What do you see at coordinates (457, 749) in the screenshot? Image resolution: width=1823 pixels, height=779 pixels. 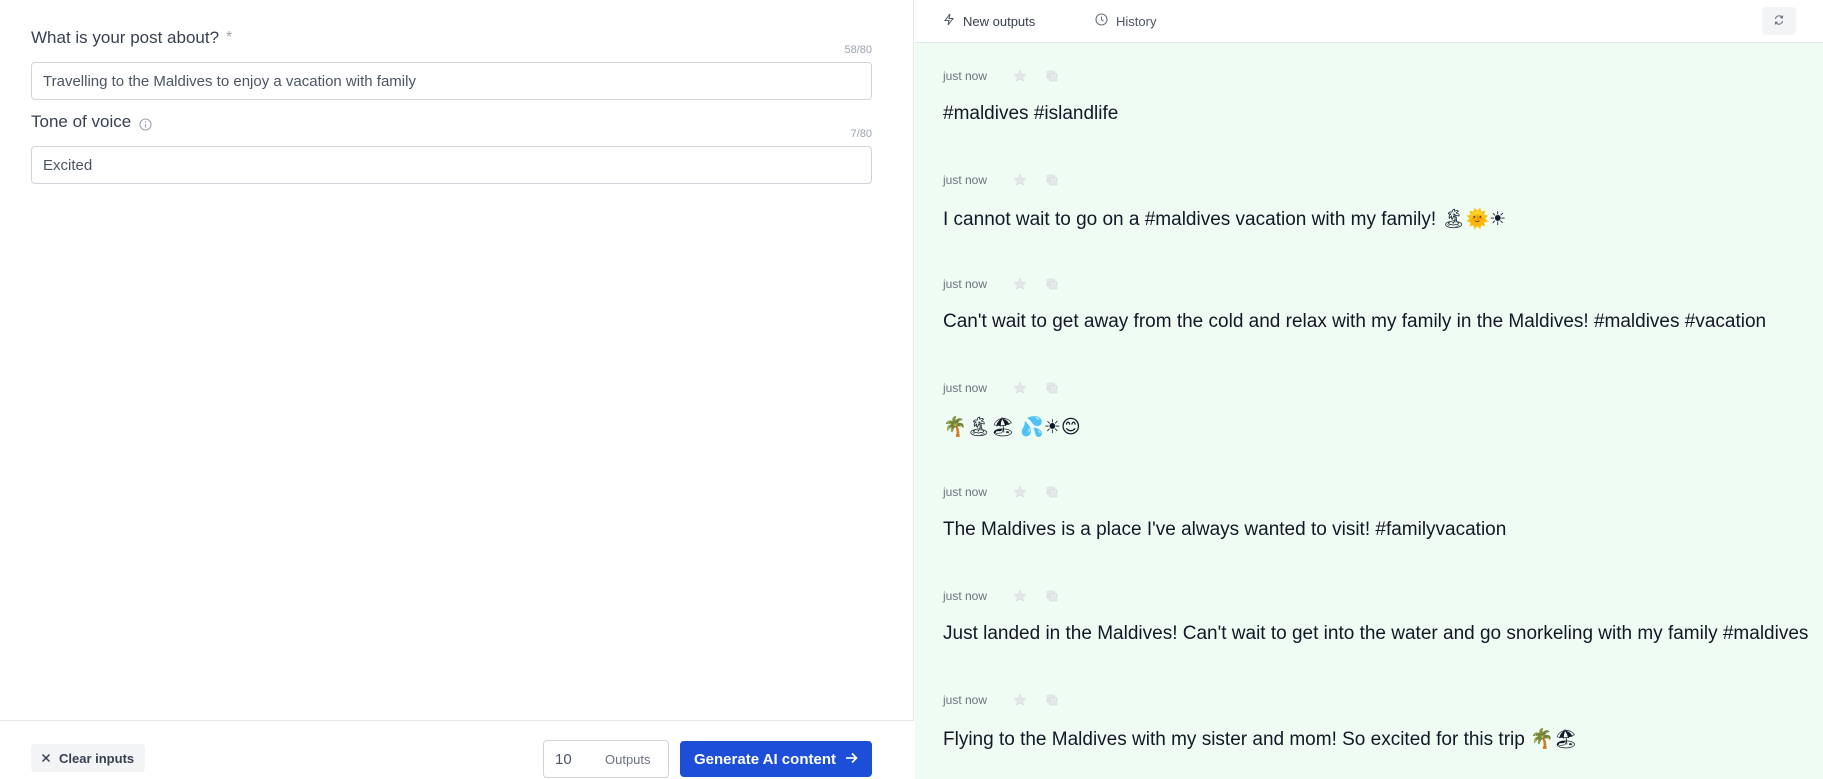 I see `bottom-action-bar: Clear inputs Outputs Generate AI content` at bounding box center [457, 749].